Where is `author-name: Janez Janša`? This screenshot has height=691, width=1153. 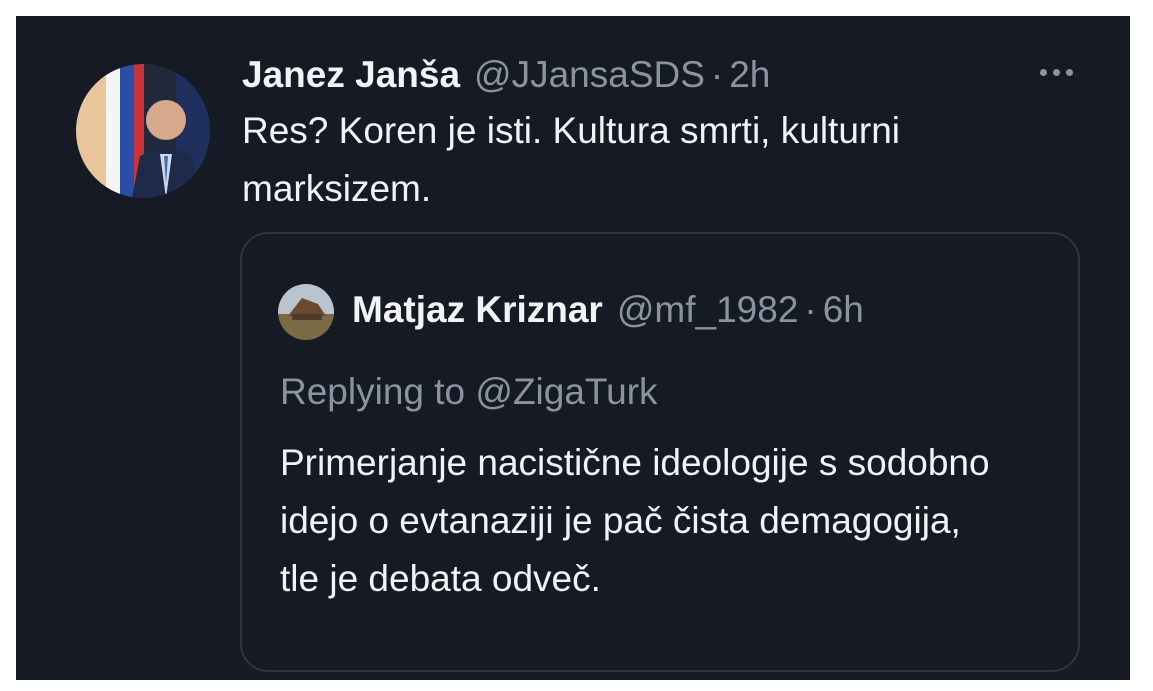
author-name: Janez Janša is located at coordinates (351, 75).